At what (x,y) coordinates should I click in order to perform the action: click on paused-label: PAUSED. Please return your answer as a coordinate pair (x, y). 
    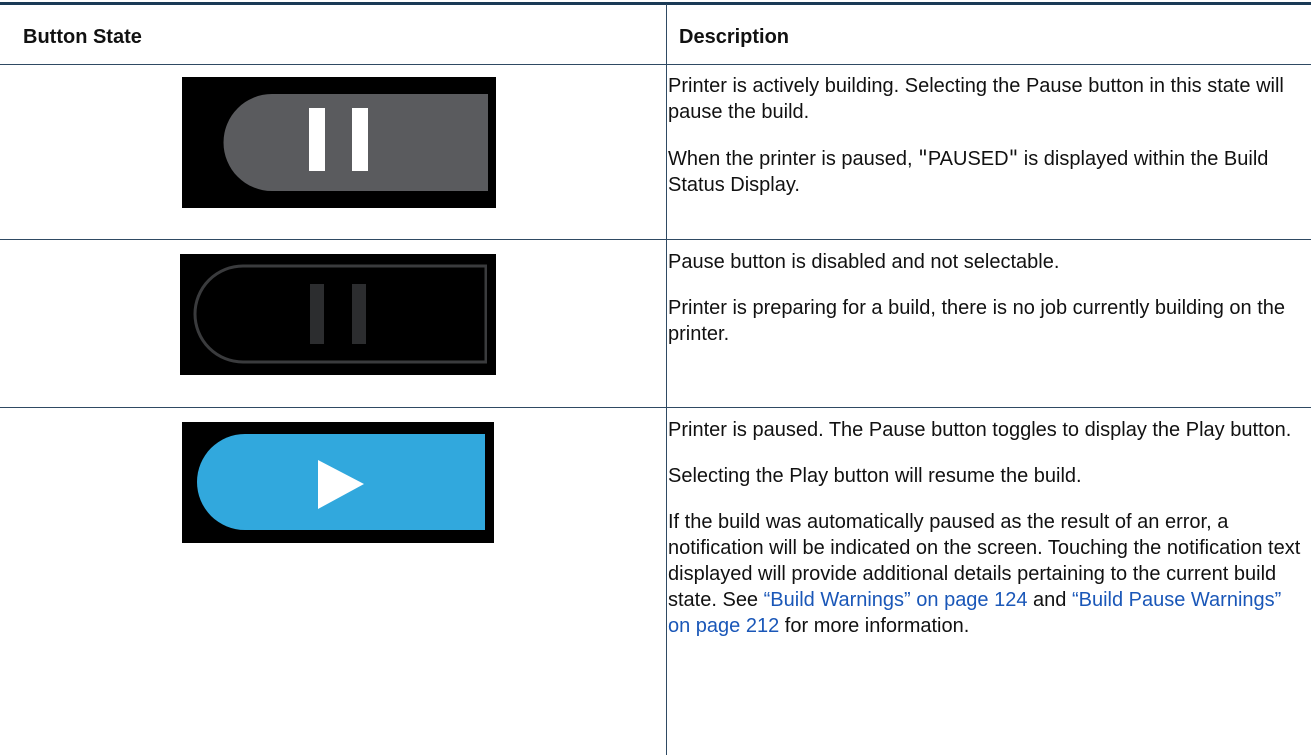
    Looking at the image, I should click on (968, 159).